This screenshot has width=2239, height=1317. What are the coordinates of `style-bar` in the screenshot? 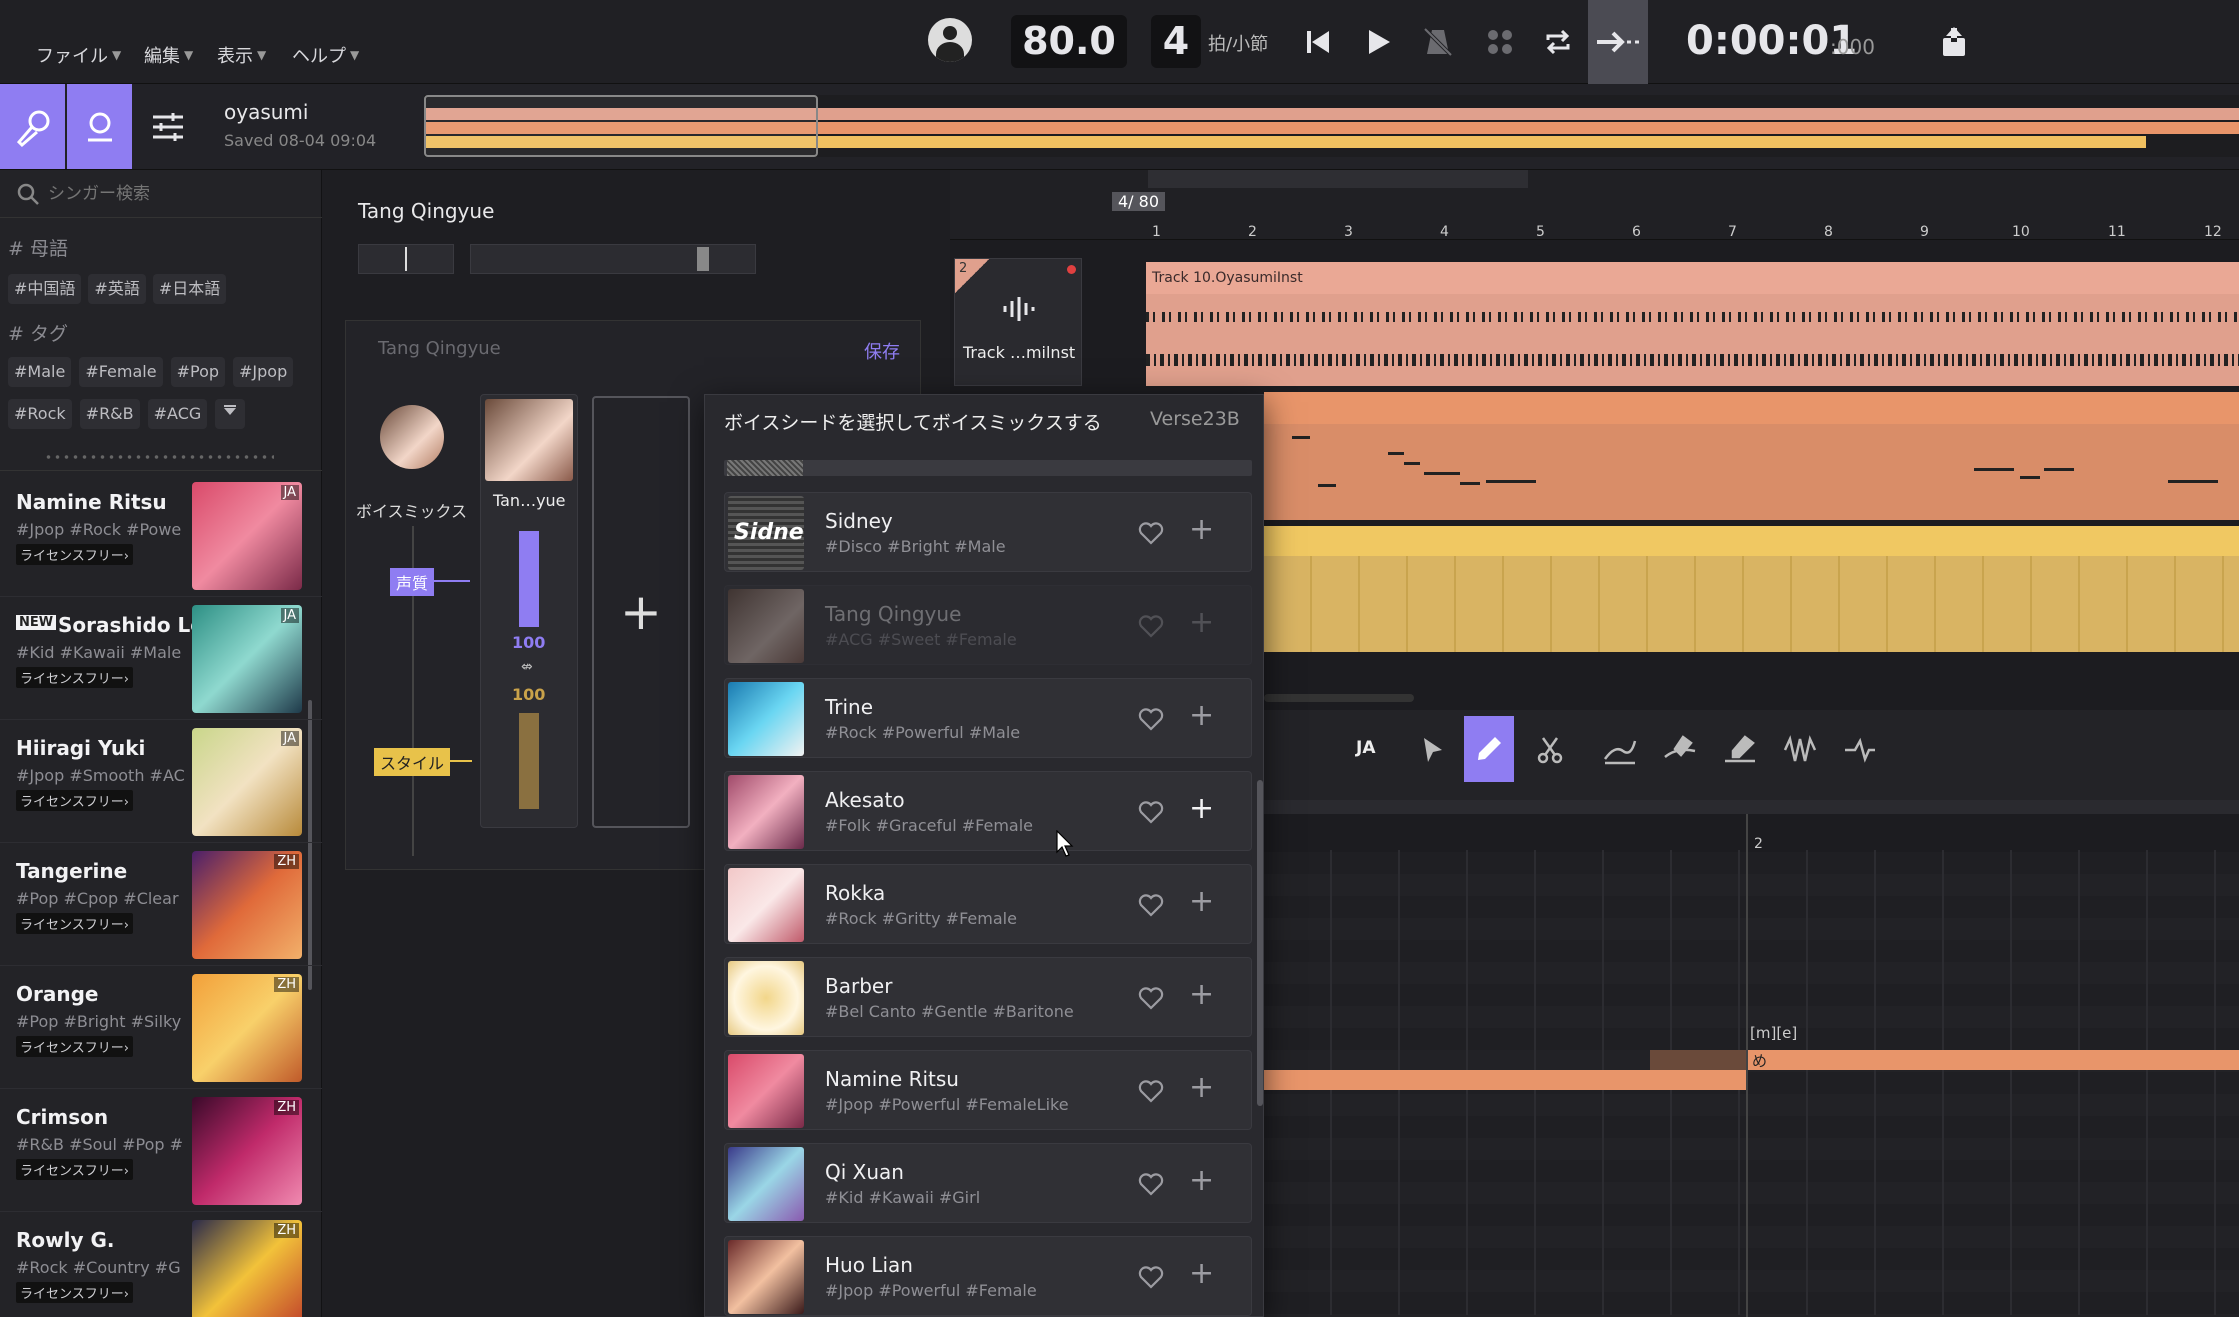 It's located at (529, 761).